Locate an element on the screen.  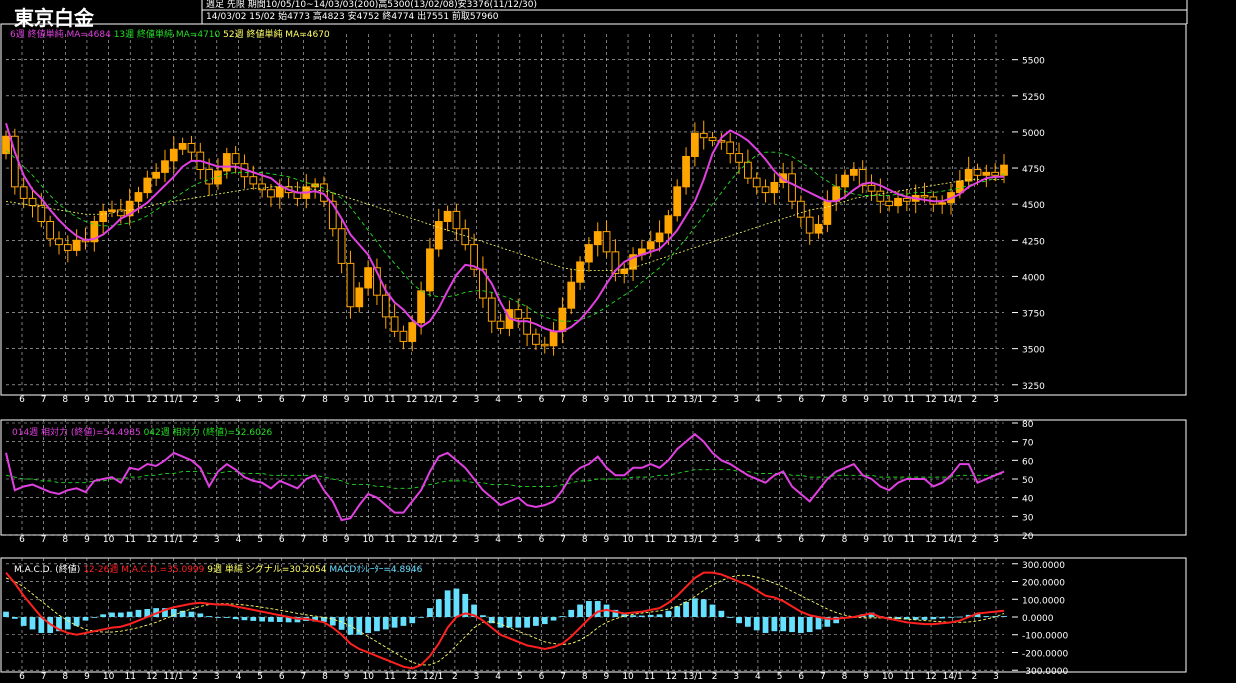
macd-line-legend: 12-26週 M.A.C.D.=35.0999 is located at coordinates (144, 570).